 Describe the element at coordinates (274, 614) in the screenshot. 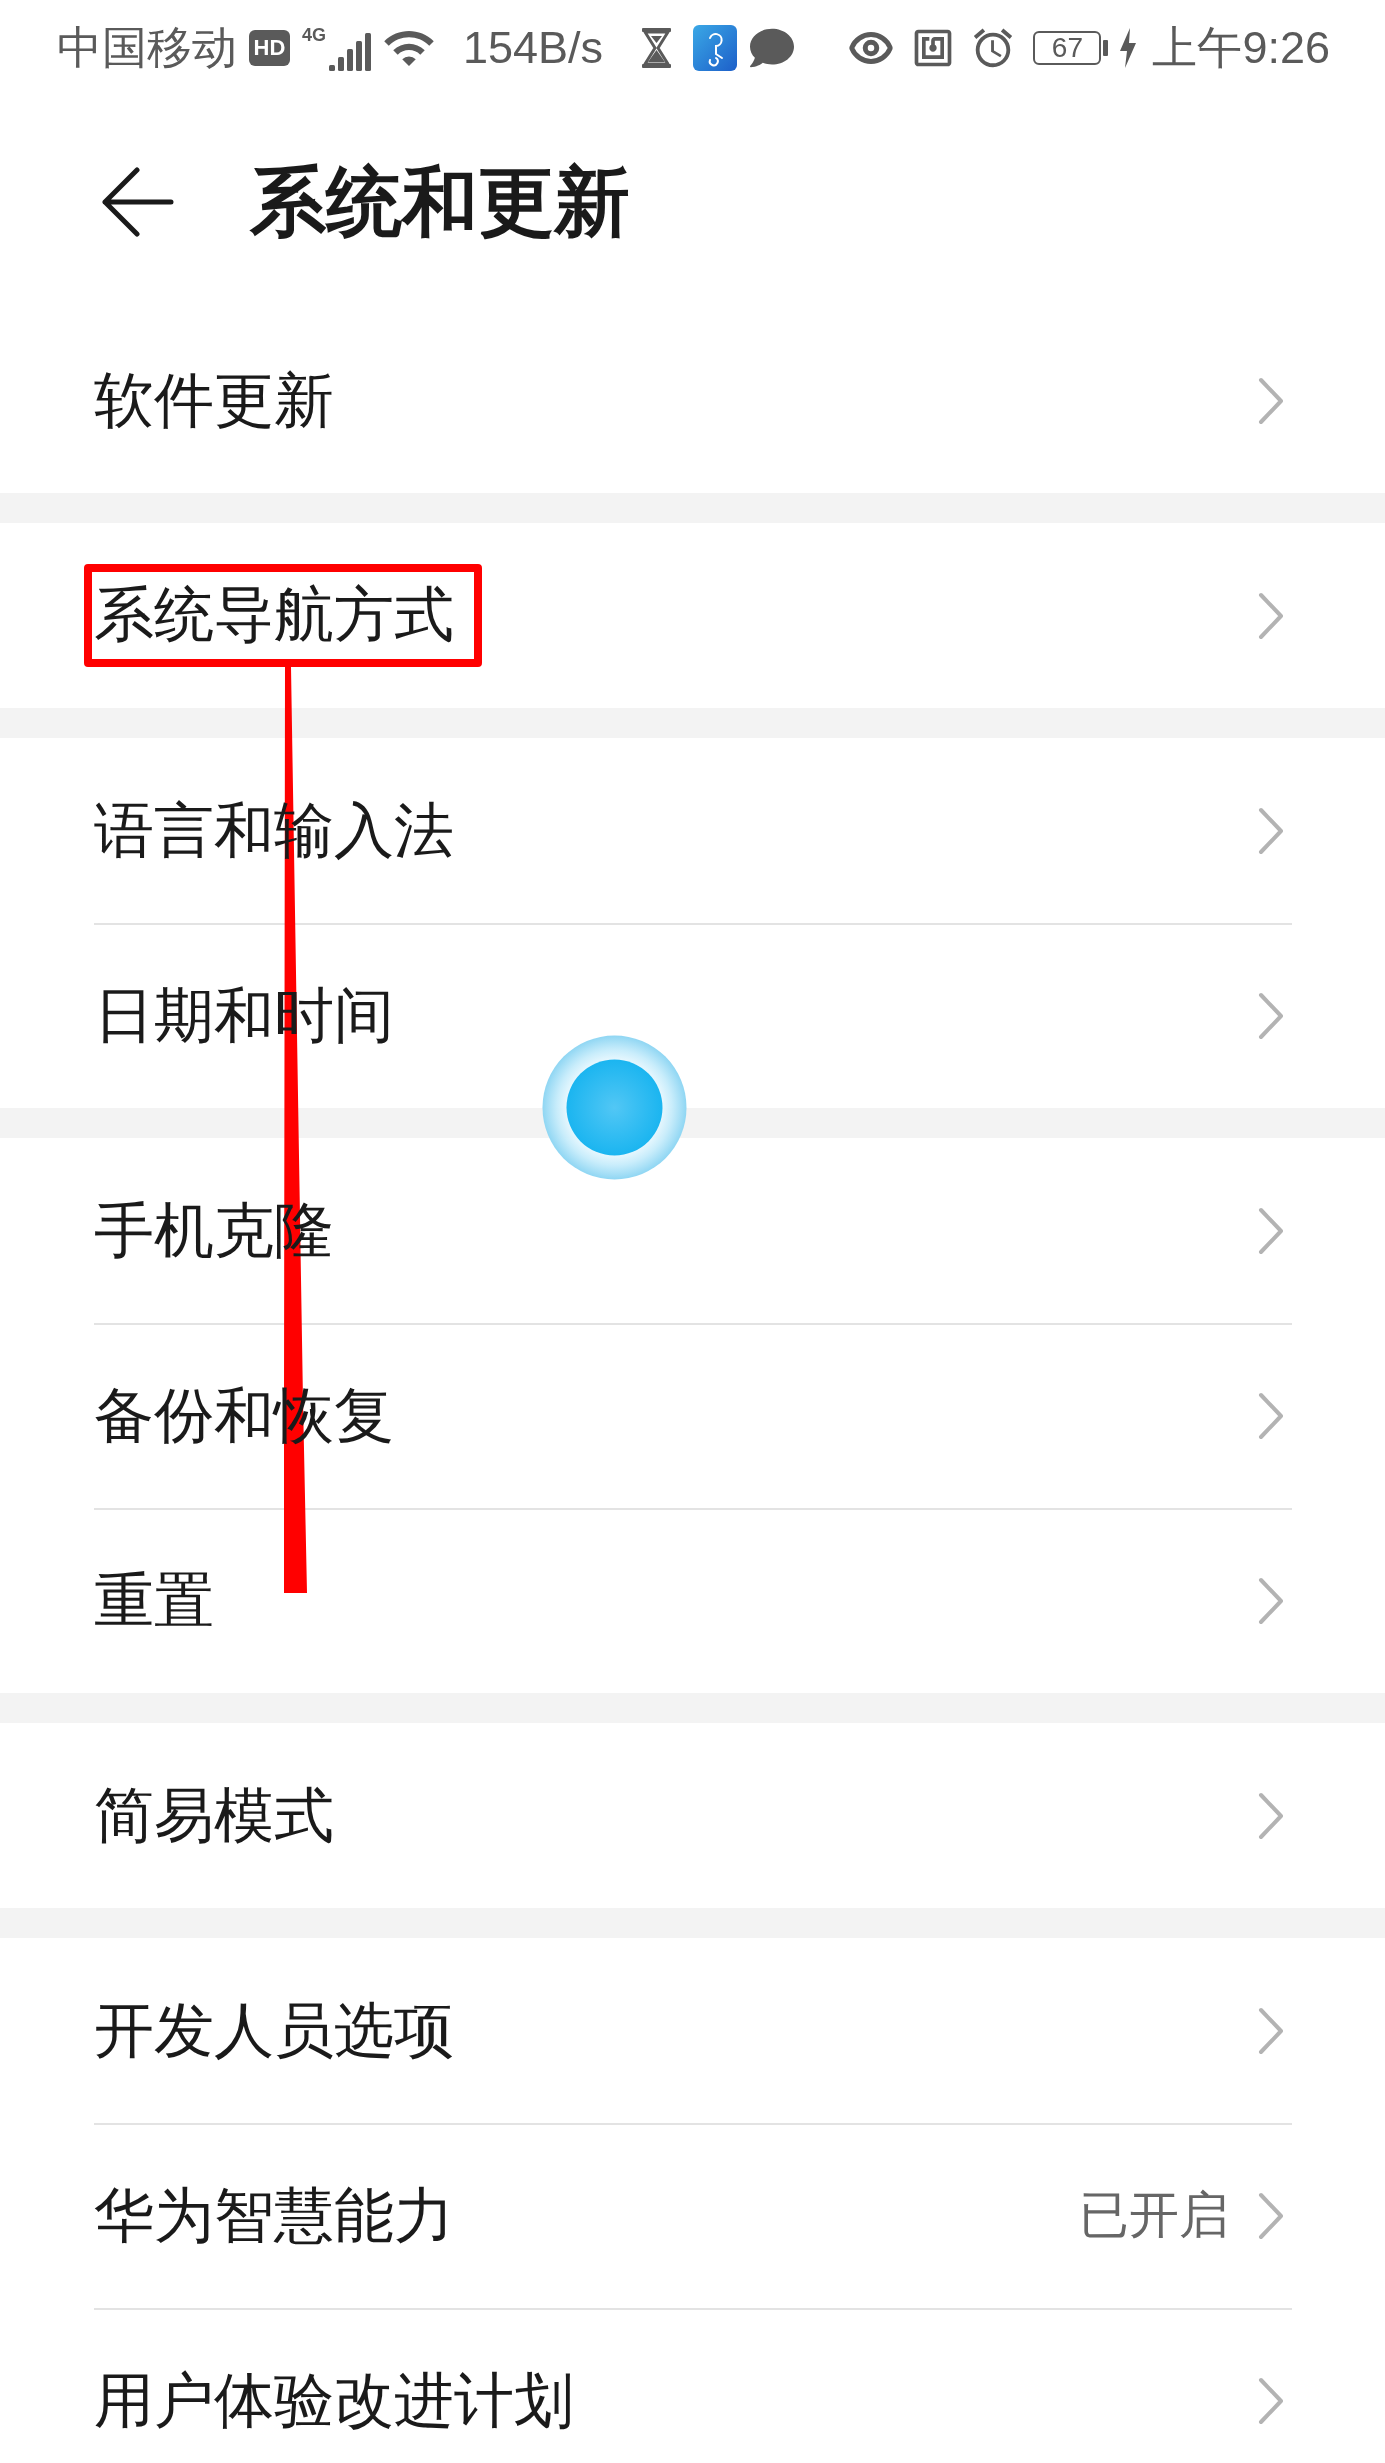

I see `item-label: 系统导航方式` at that location.